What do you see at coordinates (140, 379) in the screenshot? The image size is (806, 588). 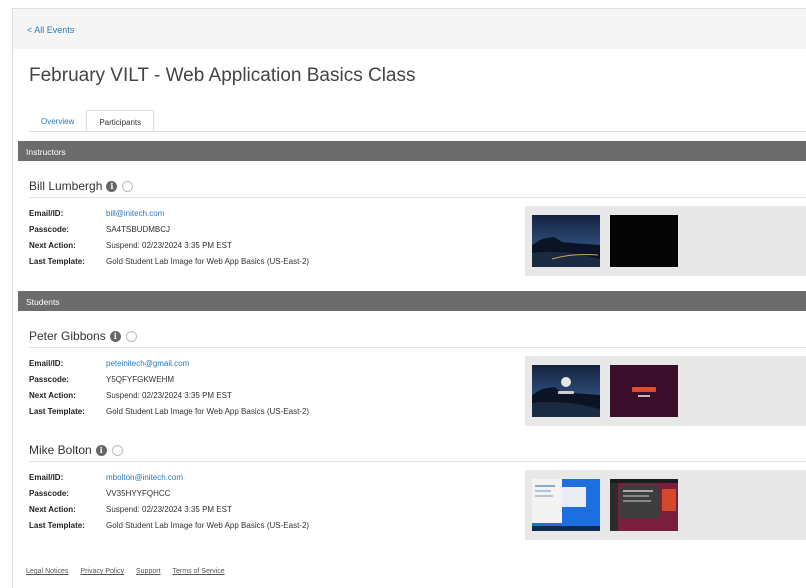 I see `passcode-value: Y5QFYFGKWEHM` at bounding box center [140, 379].